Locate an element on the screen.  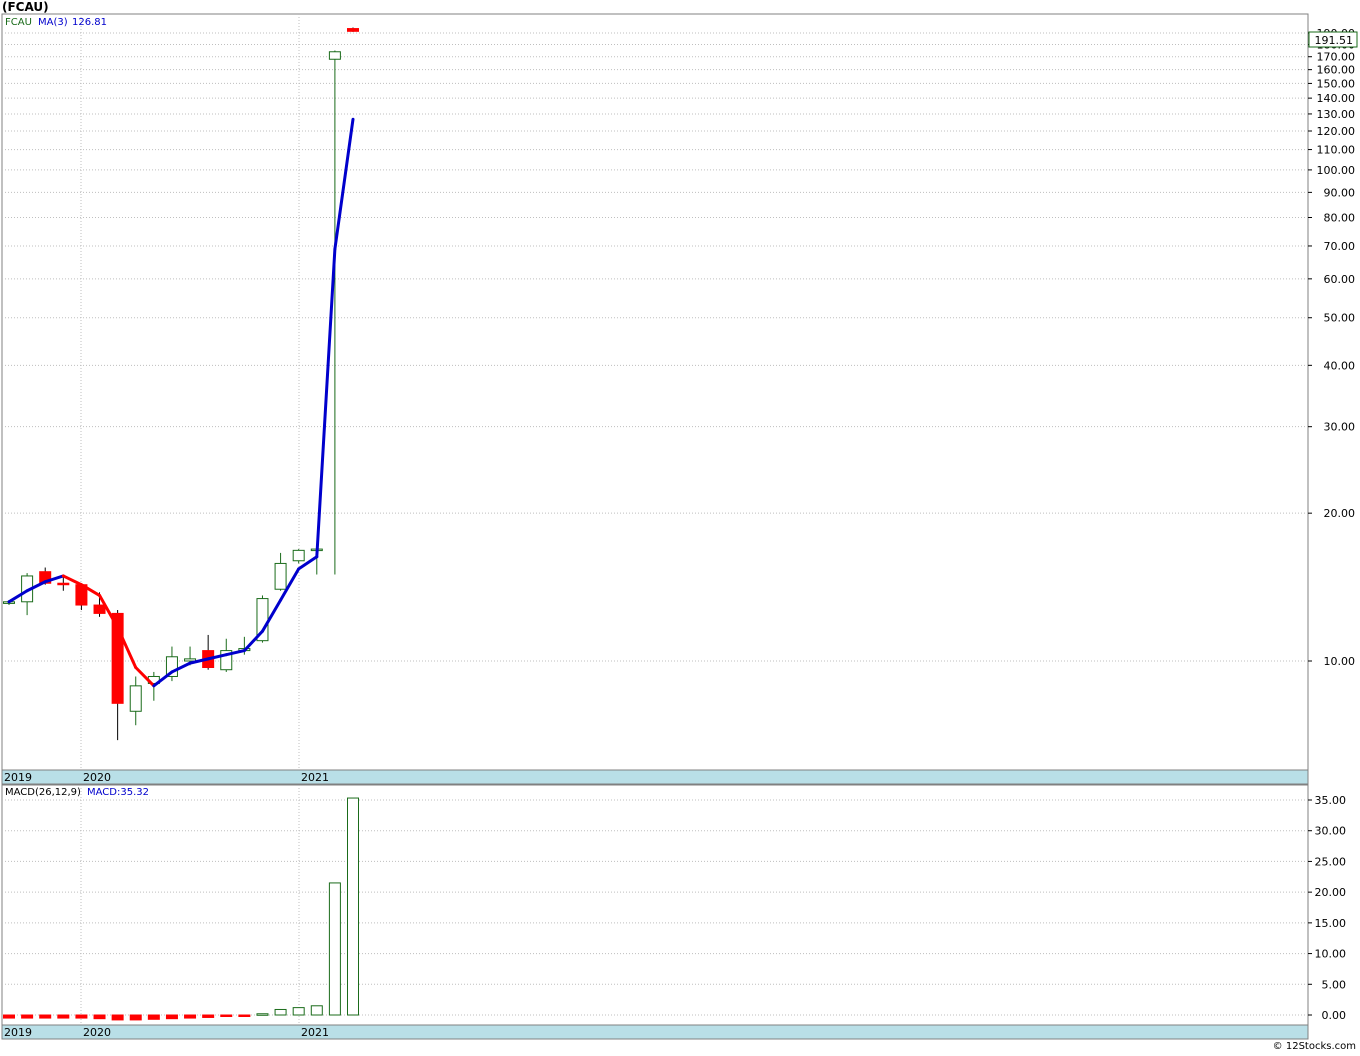
price-x-axis-band is located at coordinates (655, 777).